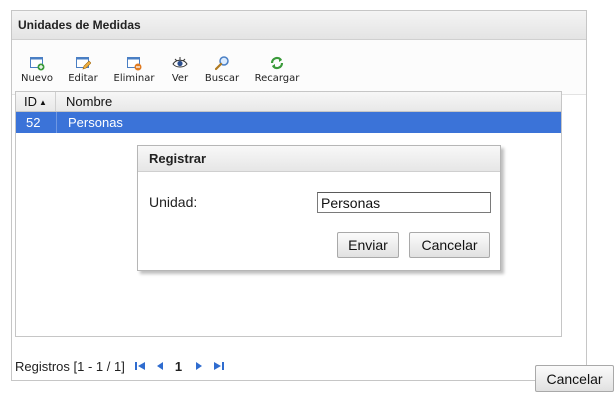 The width and height of the screenshot is (616, 394). I want to click on unit-input, so click(404, 202).